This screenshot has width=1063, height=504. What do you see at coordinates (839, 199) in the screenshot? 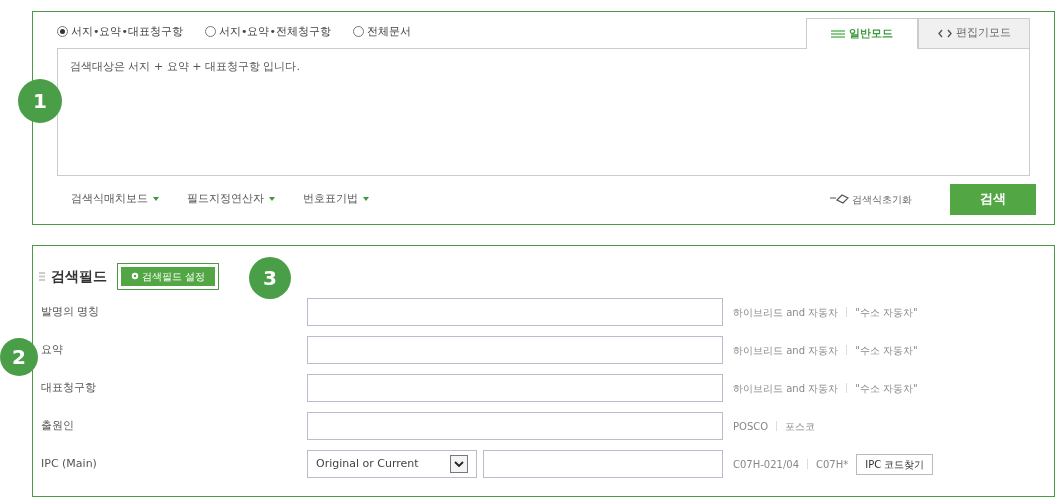
I see `eraser-icon` at bounding box center [839, 199].